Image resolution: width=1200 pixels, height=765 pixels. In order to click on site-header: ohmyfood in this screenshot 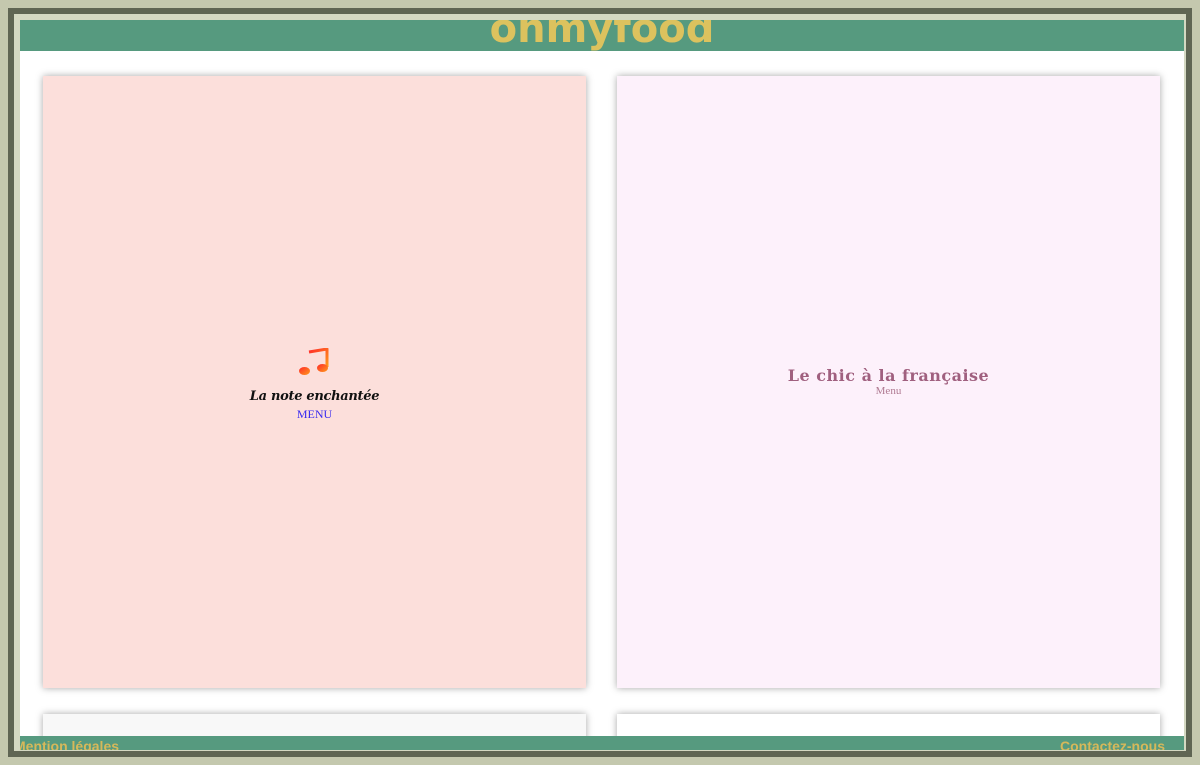, I will do `click(602, 35)`.